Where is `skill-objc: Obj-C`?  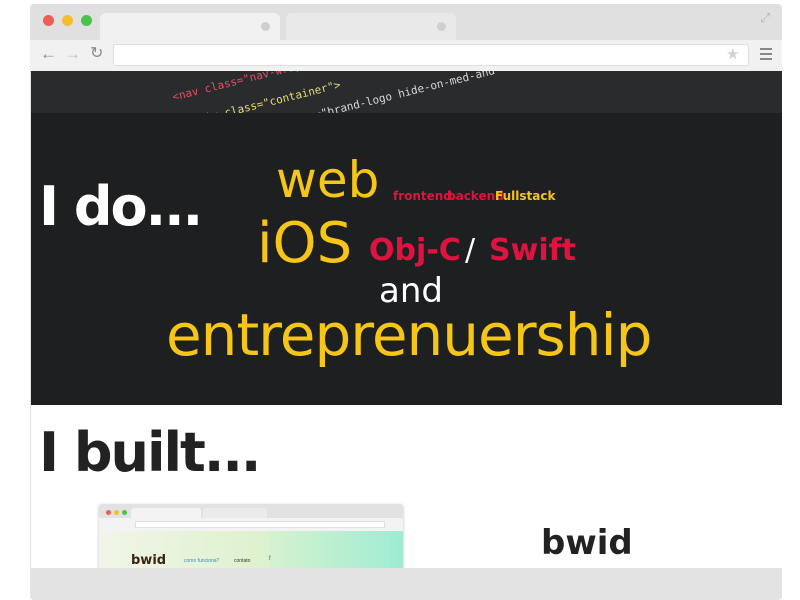 skill-objc: Obj-C is located at coordinates (415, 250).